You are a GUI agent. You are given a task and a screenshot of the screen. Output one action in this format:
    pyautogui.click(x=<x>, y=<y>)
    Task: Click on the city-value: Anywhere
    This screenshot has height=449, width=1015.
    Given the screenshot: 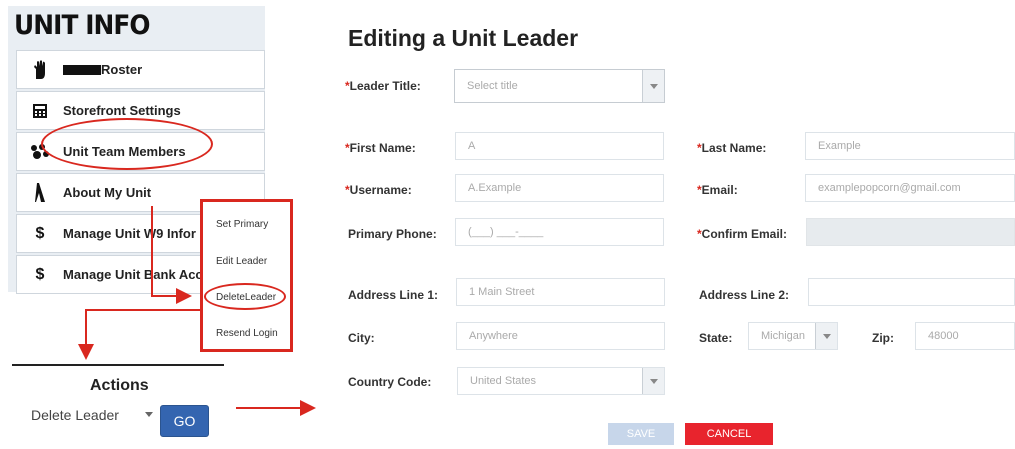 What is the action you would take?
    pyautogui.click(x=493, y=336)
    